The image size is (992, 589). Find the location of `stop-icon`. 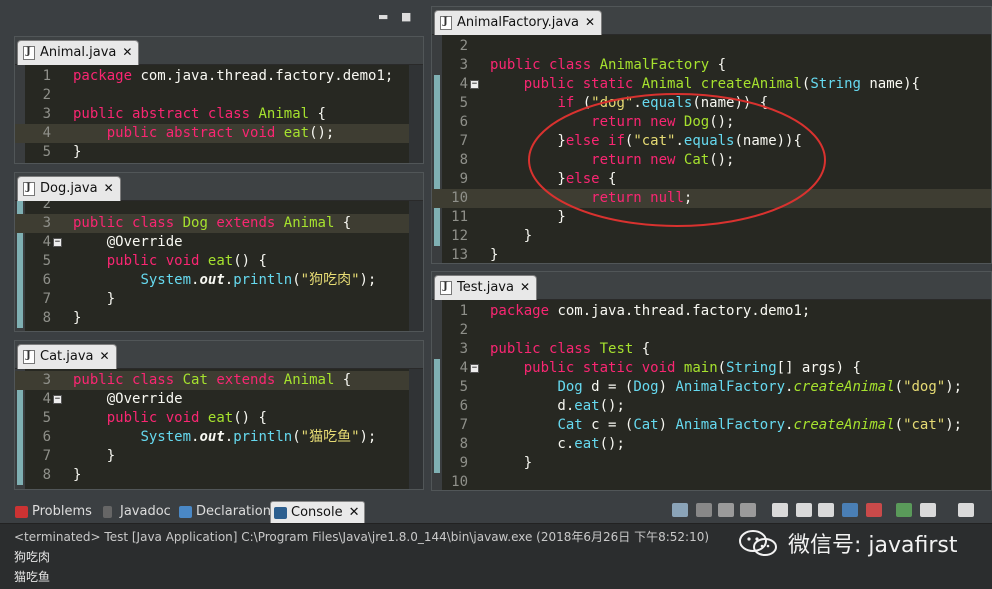

stop-icon is located at coordinates (704, 510).